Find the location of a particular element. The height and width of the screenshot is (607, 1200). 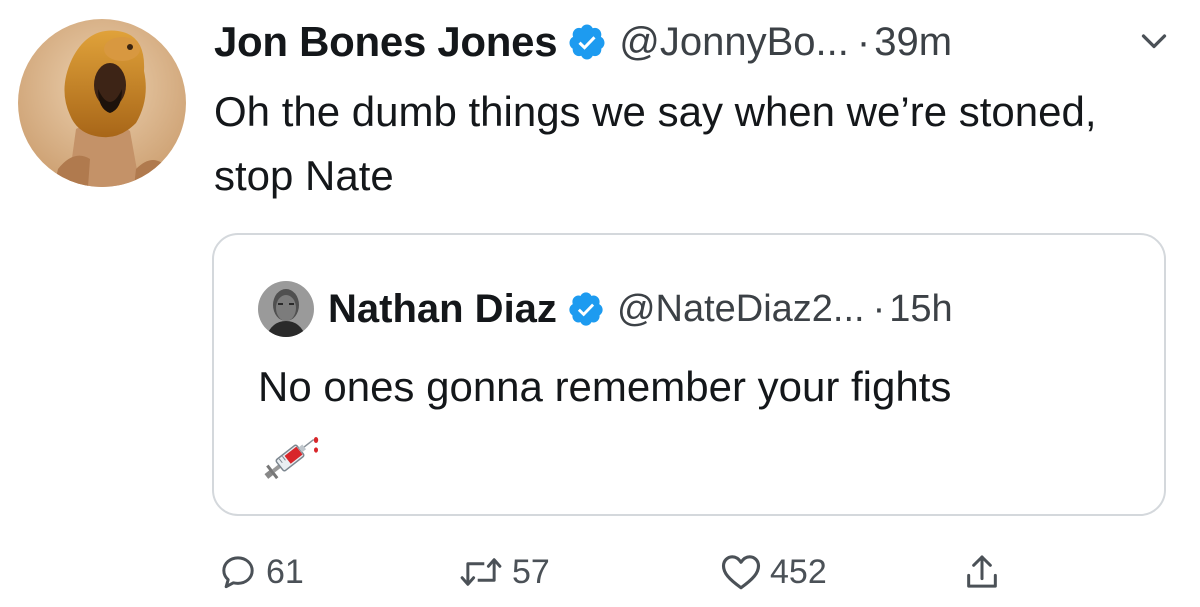

quoted-tweet-timestamp: 15h is located at coordinates (920, 309).